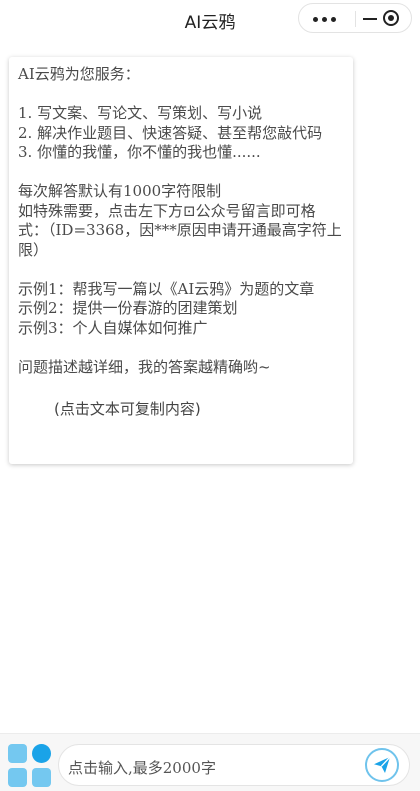 The width and height of the screenshot is (420, 791). What do you see at coordinates (140, 113) in the screenshot?
I see `message-line: 1. 写文案、写论文、写策划、写小说` at bounding box center [140, 113].